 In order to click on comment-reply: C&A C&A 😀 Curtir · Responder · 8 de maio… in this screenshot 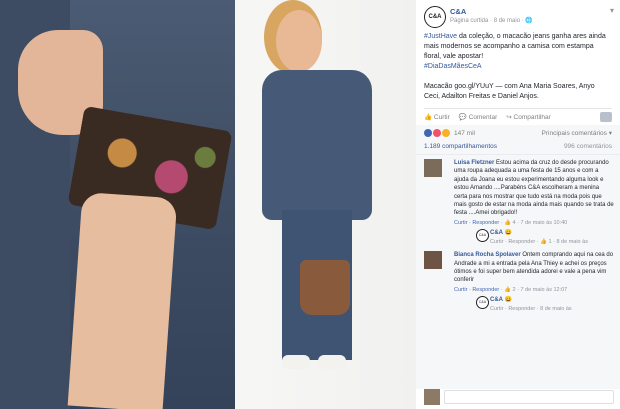, I will do `click(545, 304)`.